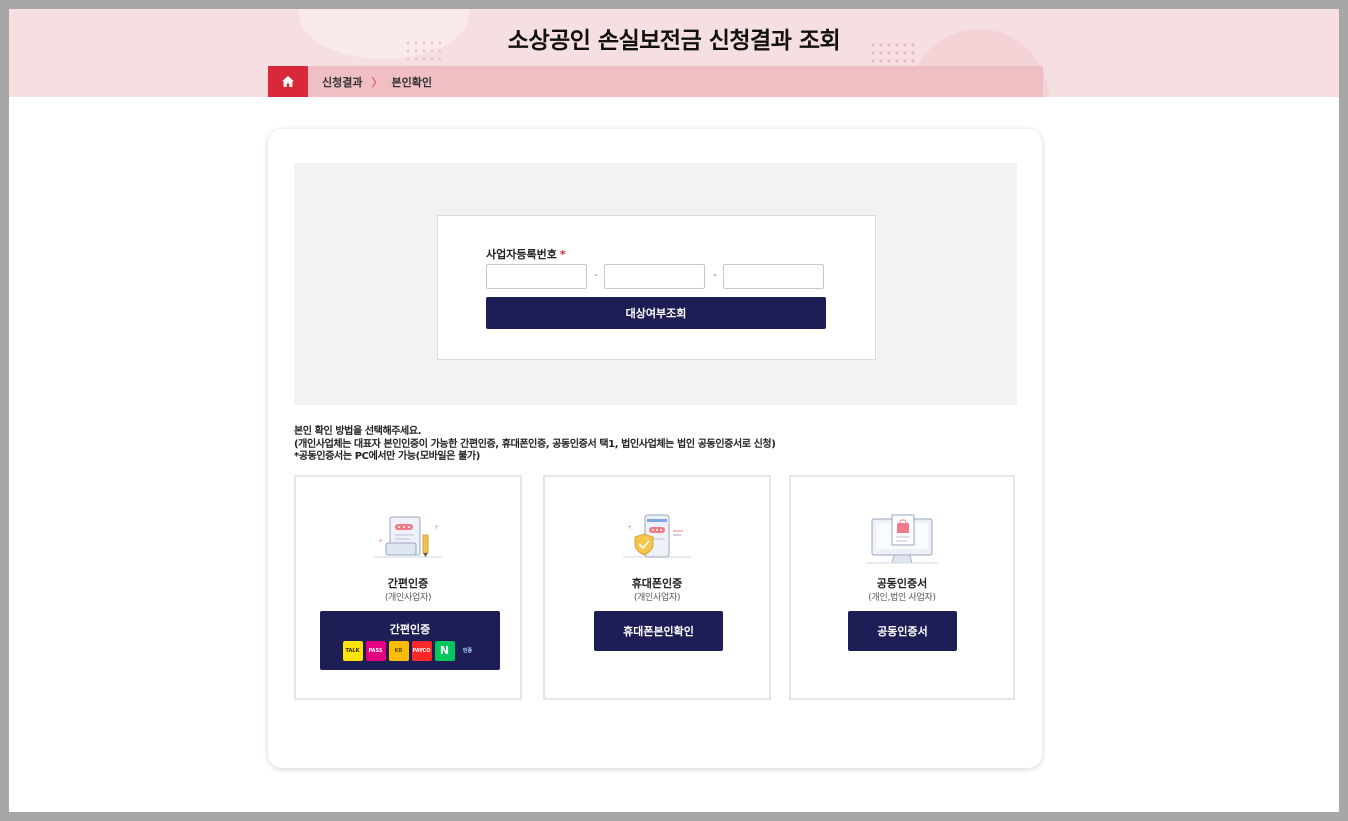  Describe the element at coordinates (410, 650) in the screenshot. I see `provider-logos: TALK PASS KB PAYCO N 인증` at that location.